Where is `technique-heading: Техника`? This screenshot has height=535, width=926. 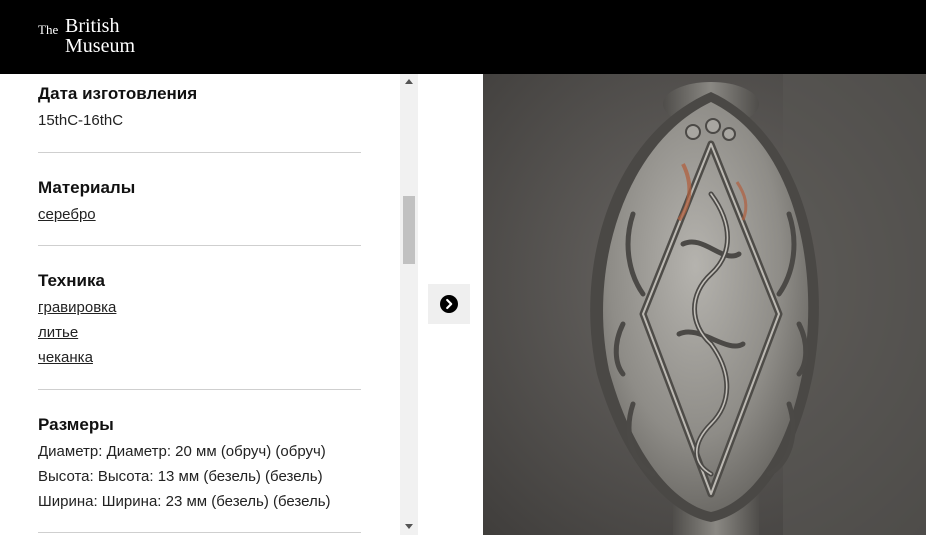 technique-heading: Техника is located at coordinates (71, 280).